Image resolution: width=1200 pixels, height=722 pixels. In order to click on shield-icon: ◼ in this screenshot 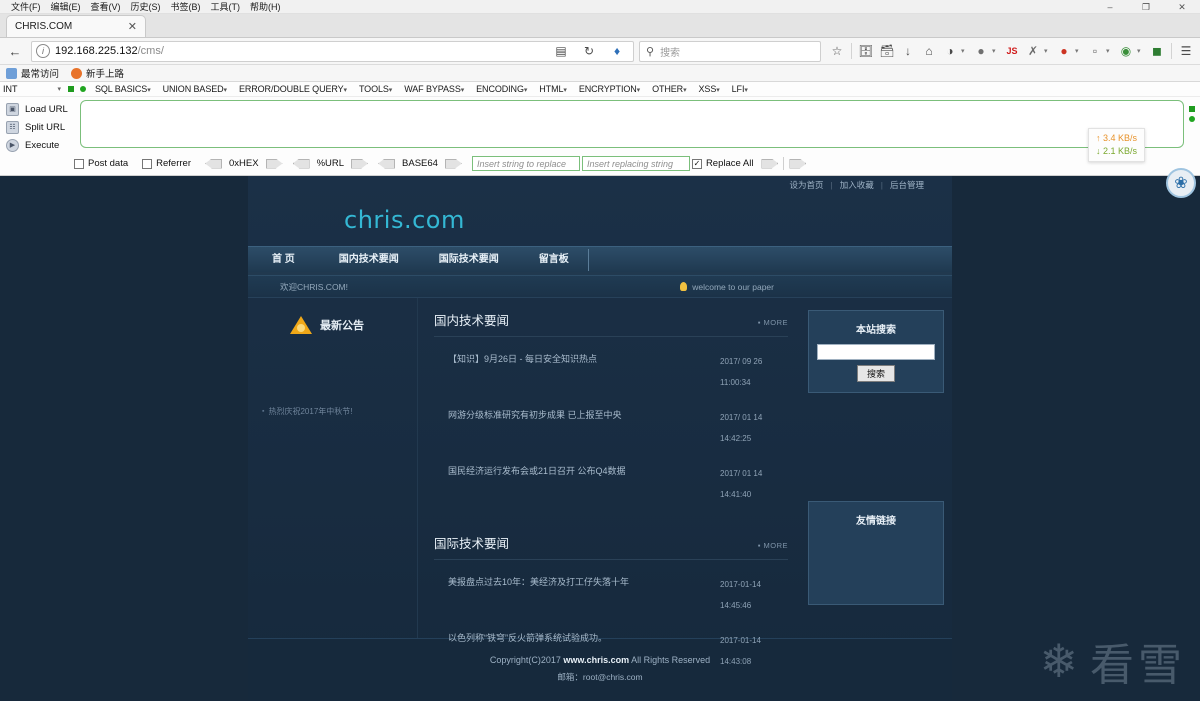, I will do `click(1157, 51)`.